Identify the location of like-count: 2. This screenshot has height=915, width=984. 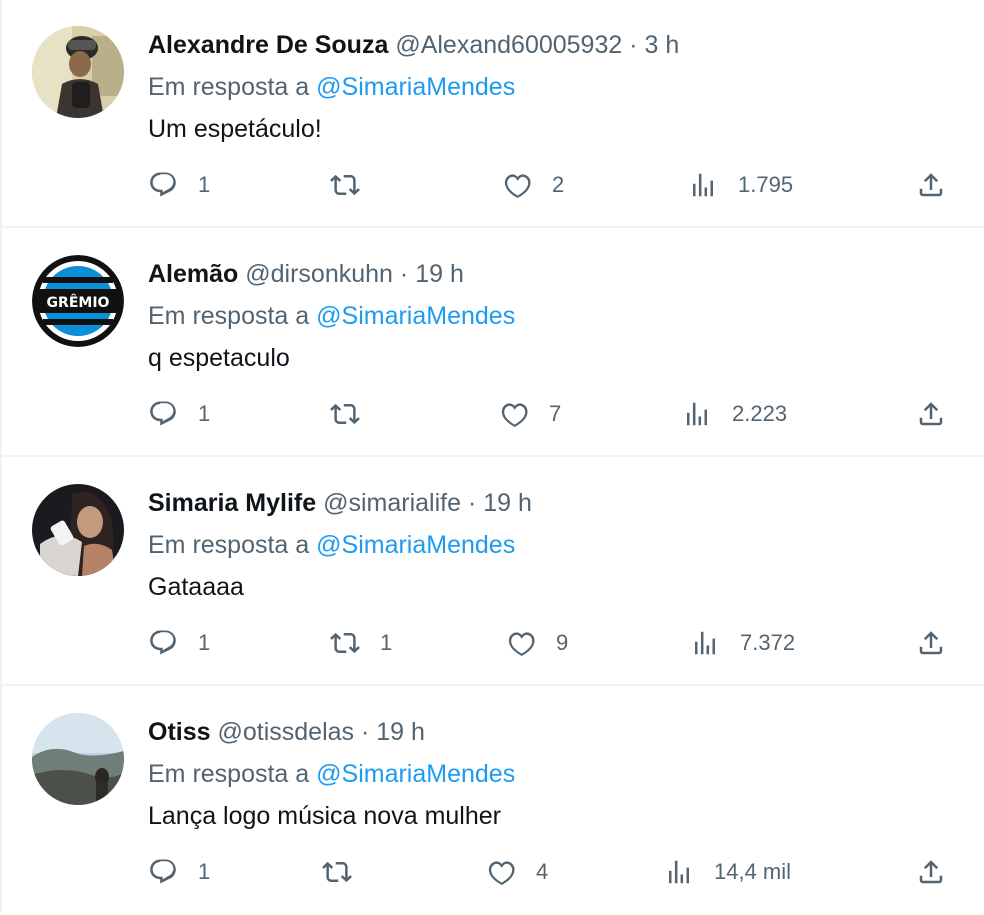
(558, 184).